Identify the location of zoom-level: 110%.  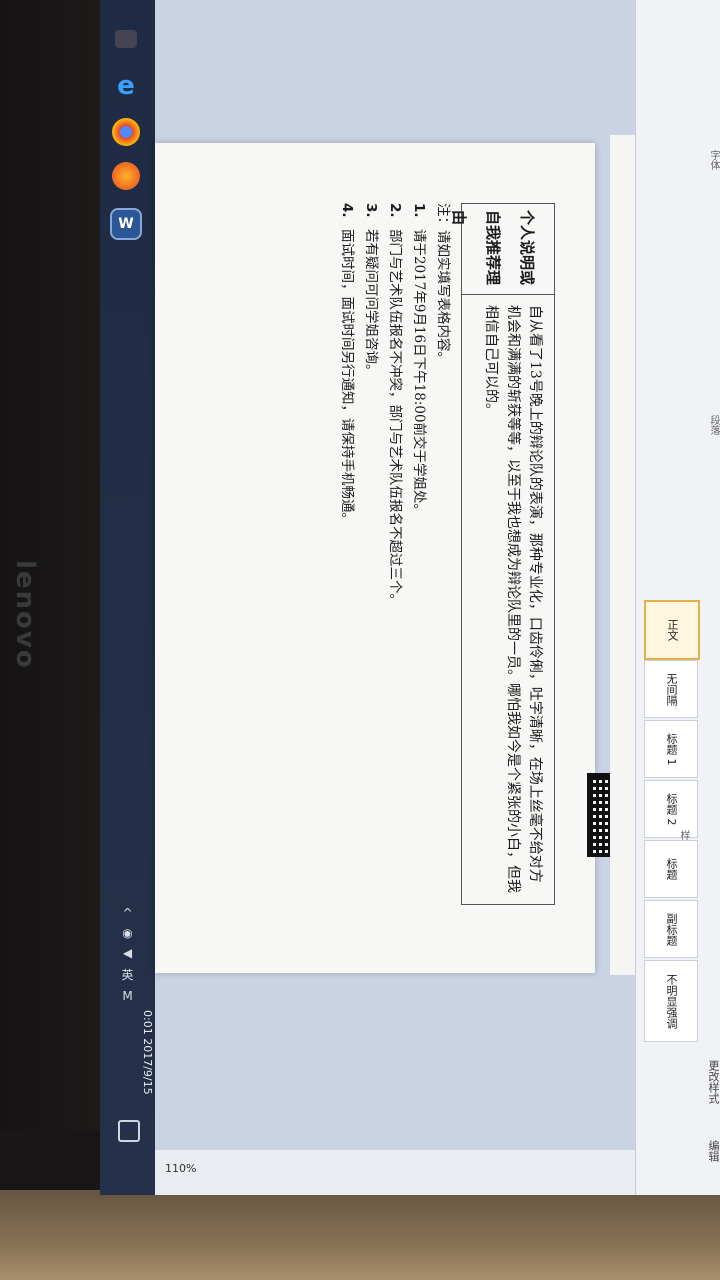
(180, 1168).